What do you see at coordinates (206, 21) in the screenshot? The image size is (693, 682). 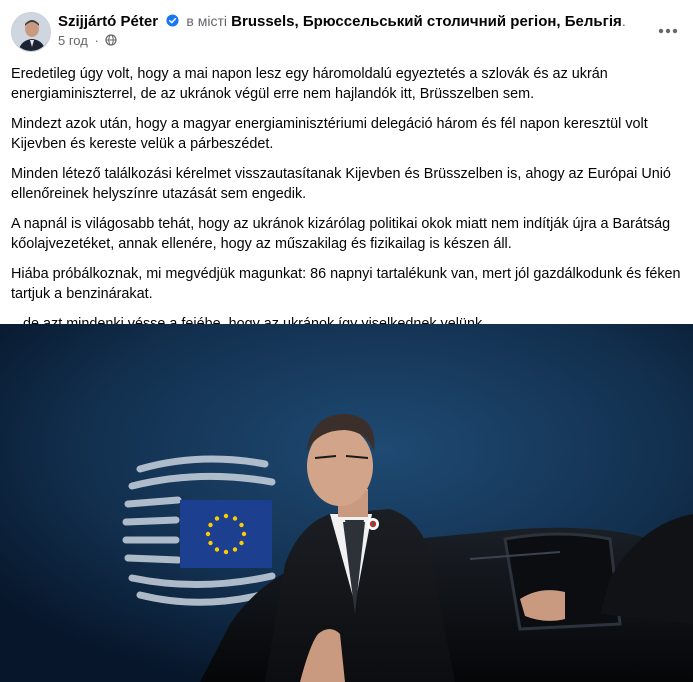 I see `location-prefix: в місті` at bounding box center [206, 21].